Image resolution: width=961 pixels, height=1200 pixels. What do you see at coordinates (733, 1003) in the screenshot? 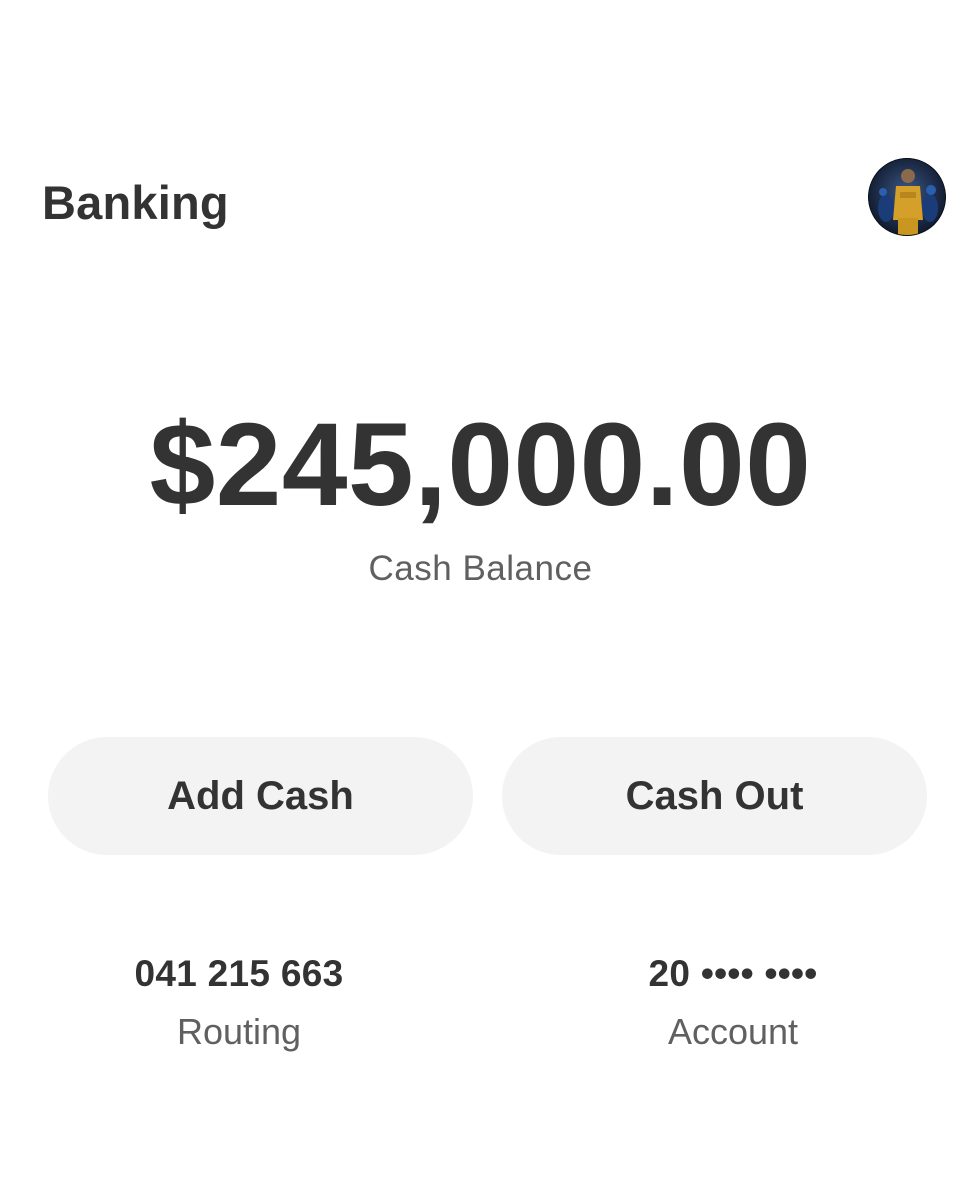
I see `account-info: 20 •••• •••• Account` at bounding box center [733, 1003].